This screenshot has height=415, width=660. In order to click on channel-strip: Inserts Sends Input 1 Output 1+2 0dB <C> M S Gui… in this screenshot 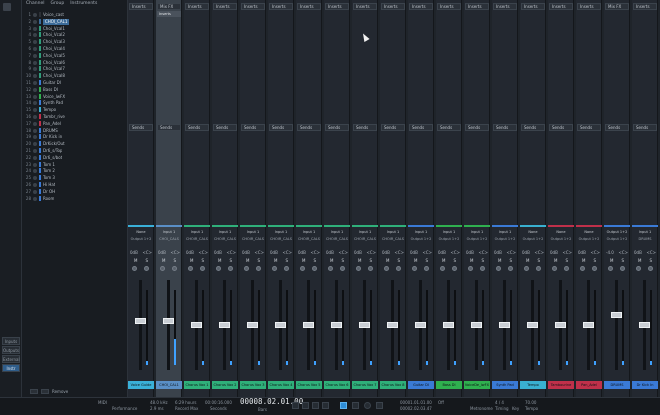, I will do `click(421, 198)`.